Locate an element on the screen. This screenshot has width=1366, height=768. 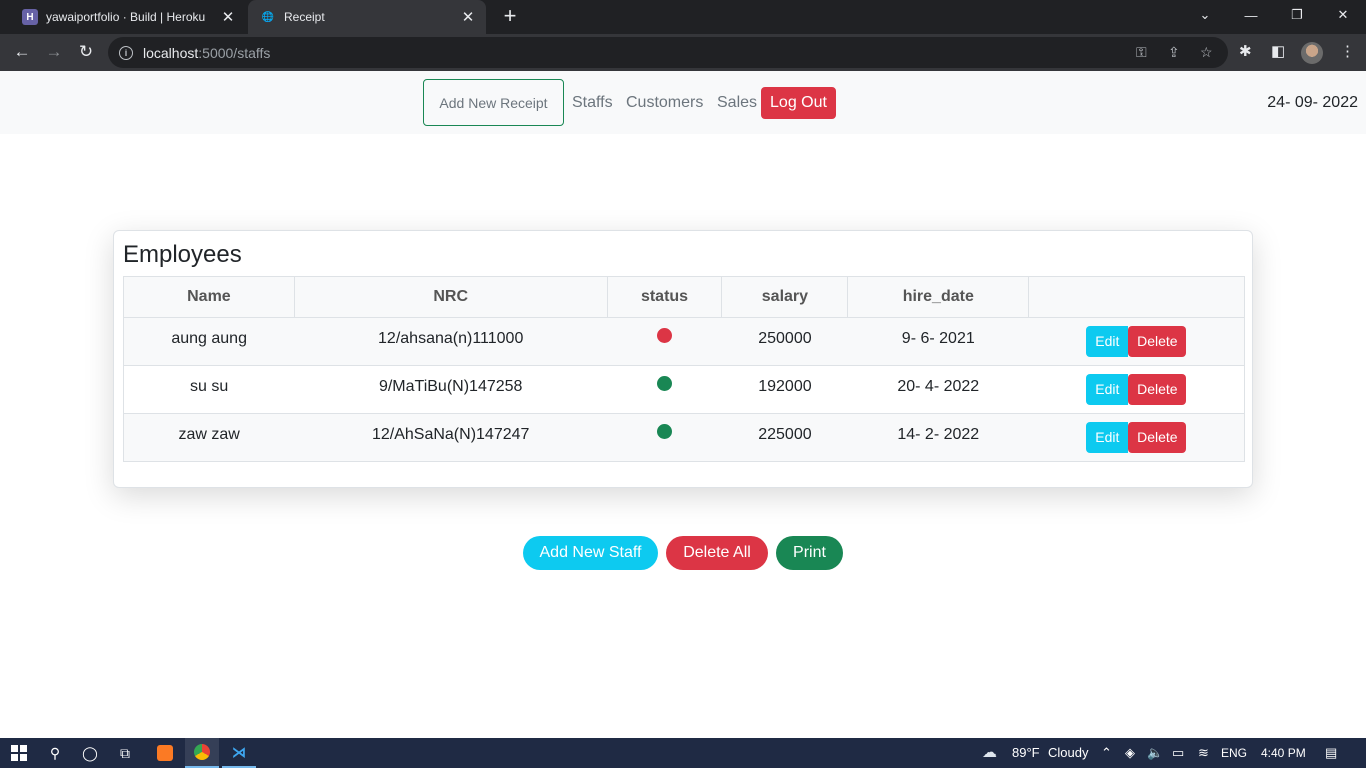
side-panel-icon: ◧ is located at coordinates (1278, 51).